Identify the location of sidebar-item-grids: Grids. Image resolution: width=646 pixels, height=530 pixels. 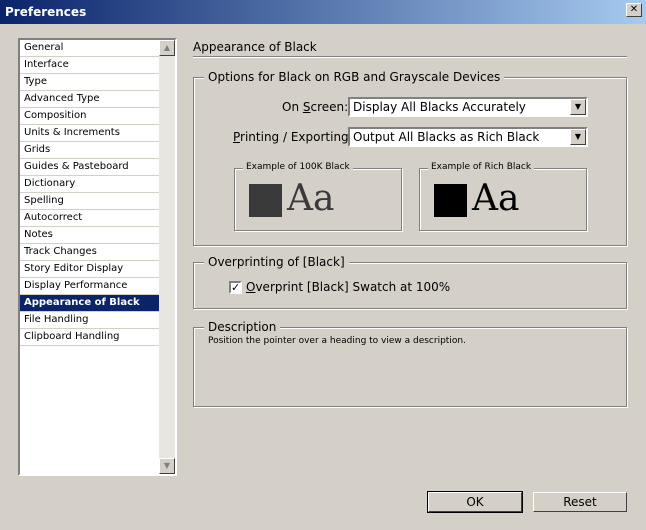
(89, 150).